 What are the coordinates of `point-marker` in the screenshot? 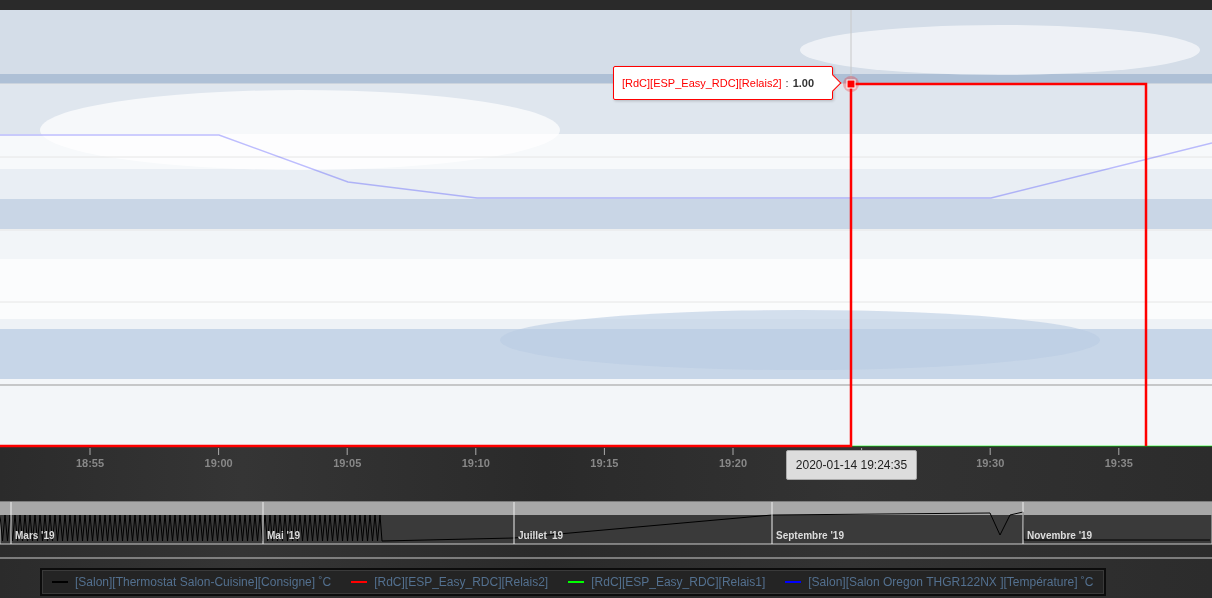 It's located at (851, 84).